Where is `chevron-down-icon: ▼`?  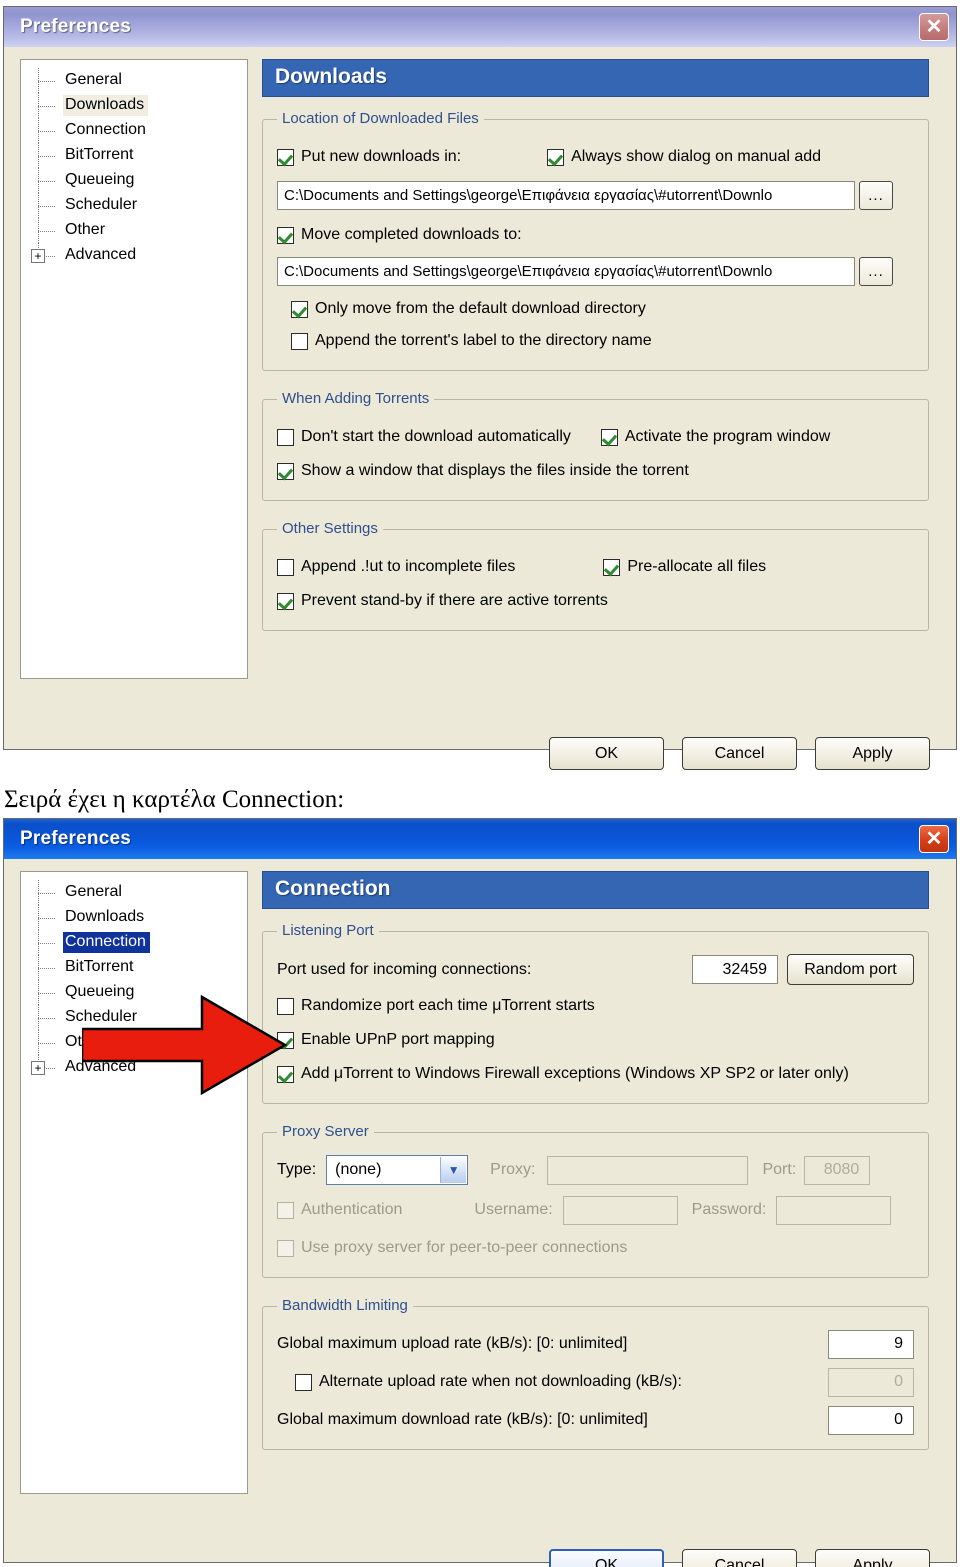
chevron-down-icon: ▼ is located at coordinates (453, 1170).